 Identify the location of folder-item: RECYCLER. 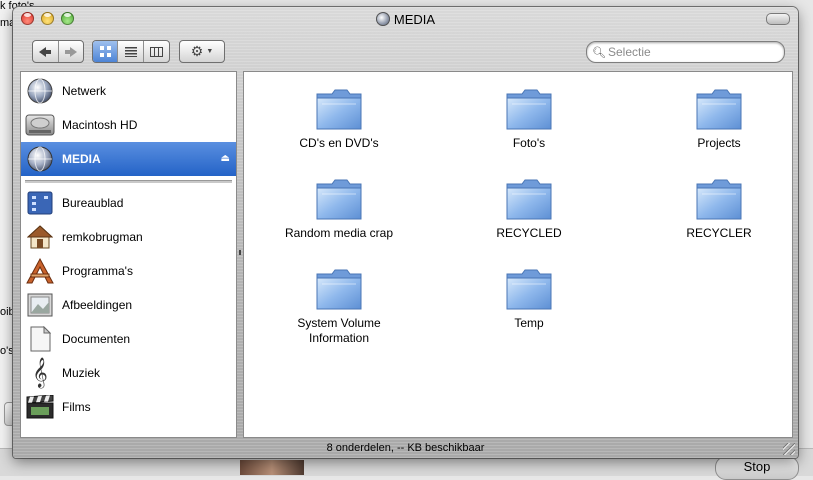
(719, 208).